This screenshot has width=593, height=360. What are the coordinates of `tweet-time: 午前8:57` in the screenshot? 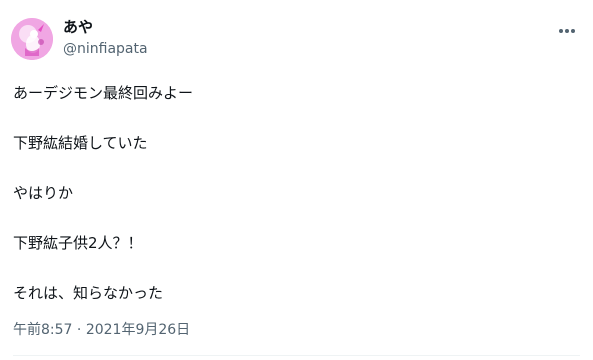 It's located at (42, 330).